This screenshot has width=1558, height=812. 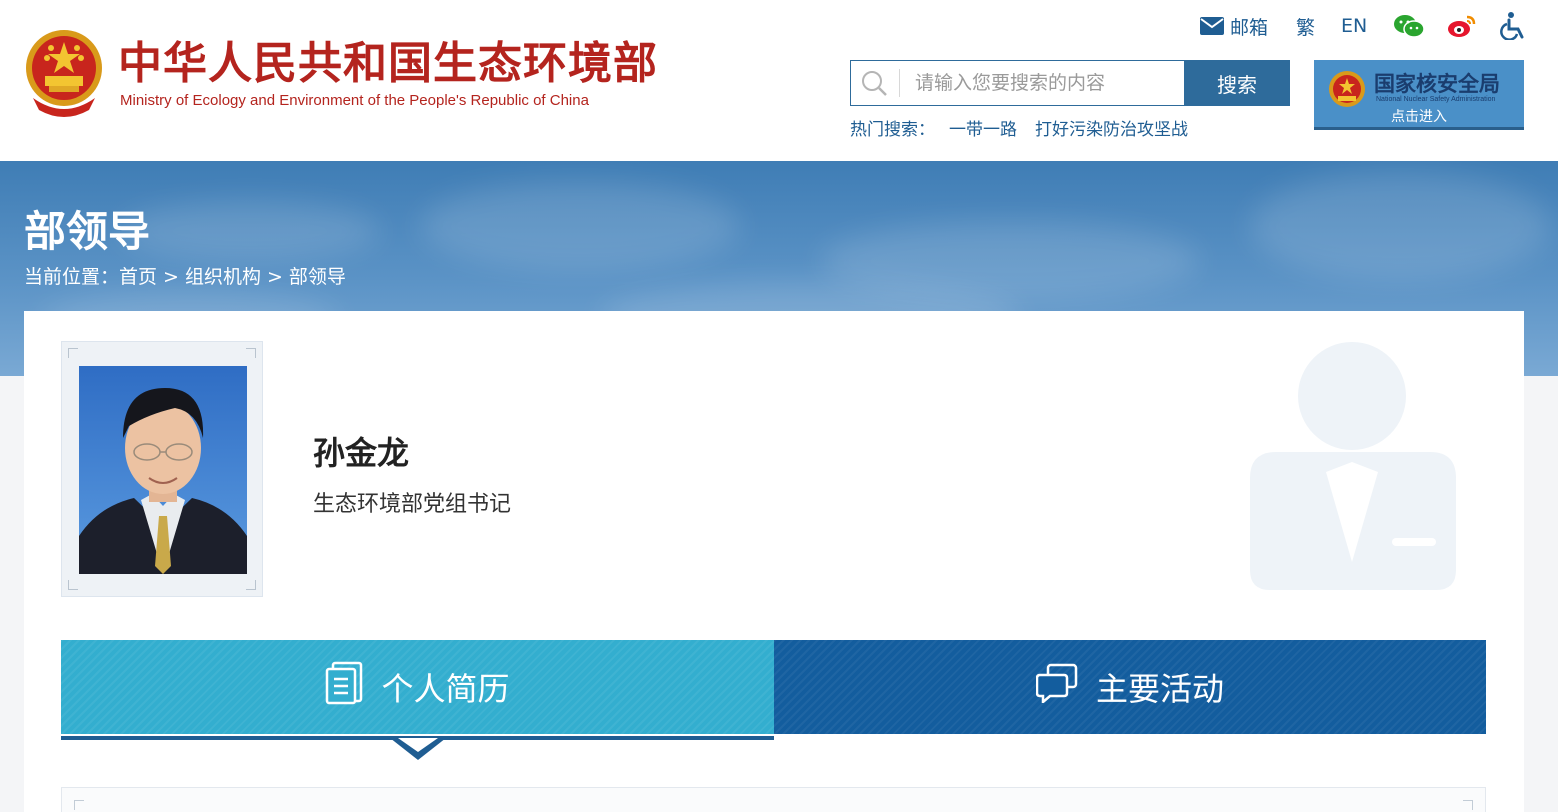 What do you see at coordinates (163, 470) in the screenshot?
I see `leader-photo` at bounding box center [163, 470].